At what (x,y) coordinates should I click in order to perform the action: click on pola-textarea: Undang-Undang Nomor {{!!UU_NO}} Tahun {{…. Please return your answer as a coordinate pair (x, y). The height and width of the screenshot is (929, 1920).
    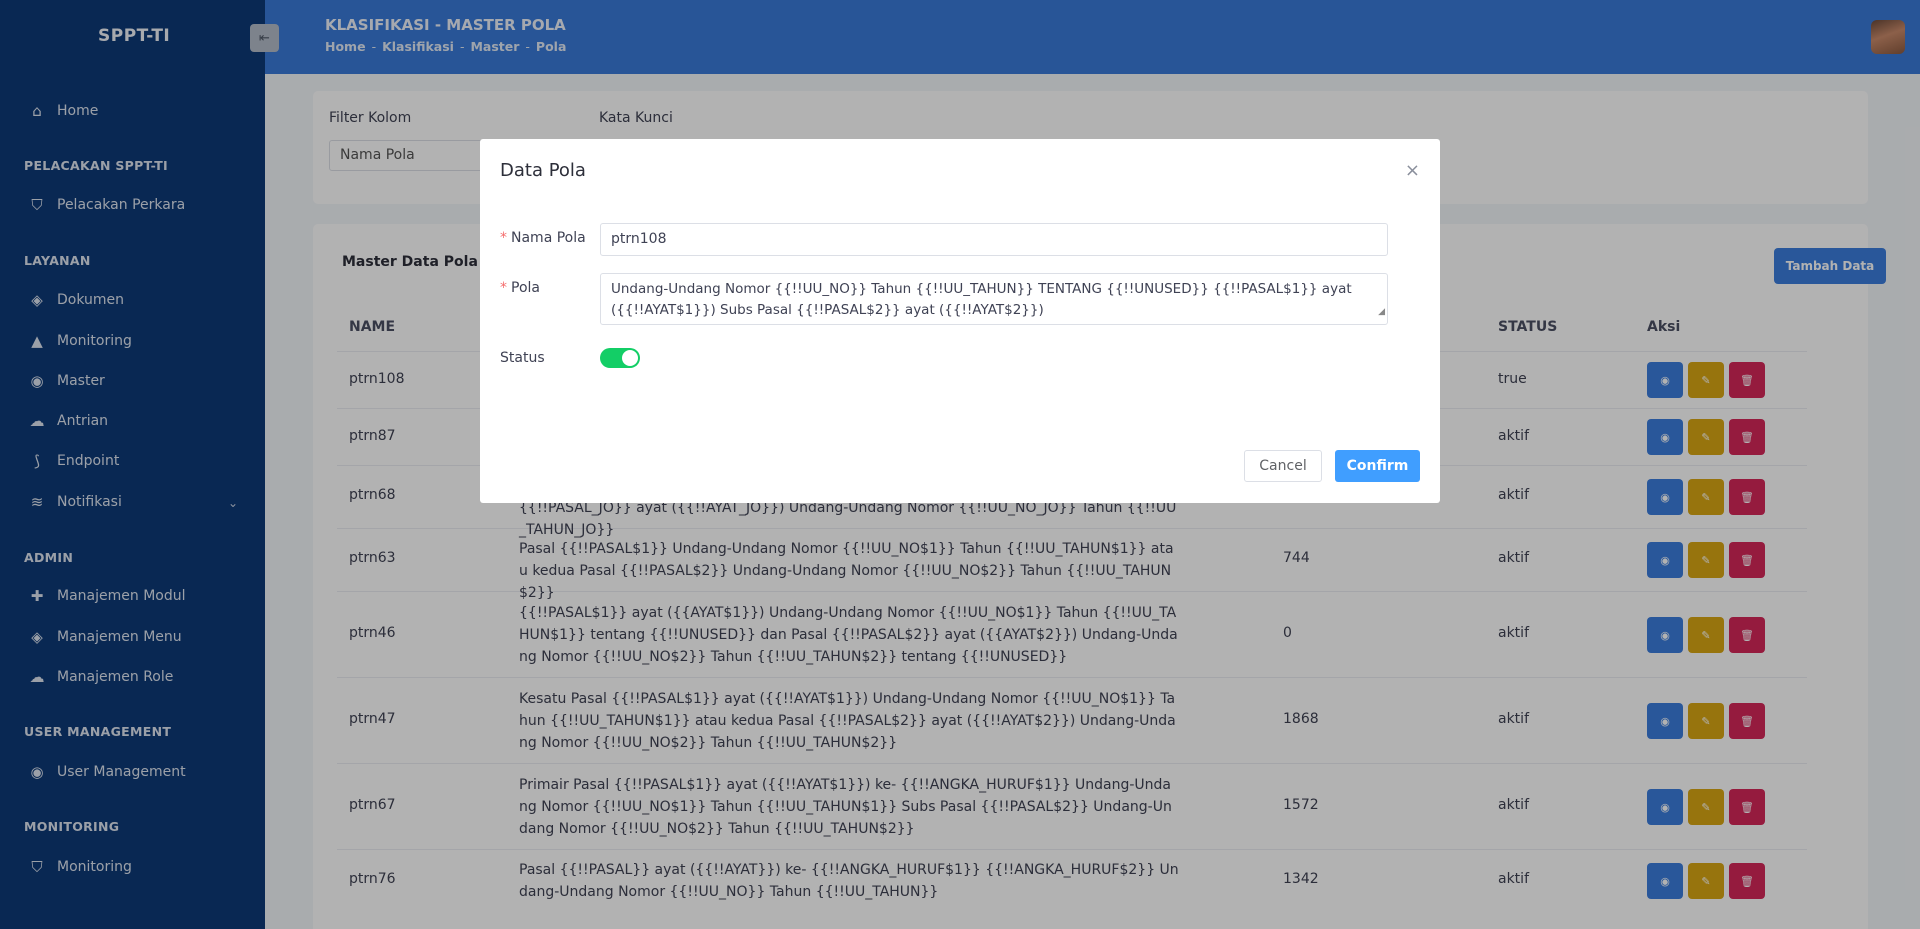
    Looking at the image, I should click on (994, 299).